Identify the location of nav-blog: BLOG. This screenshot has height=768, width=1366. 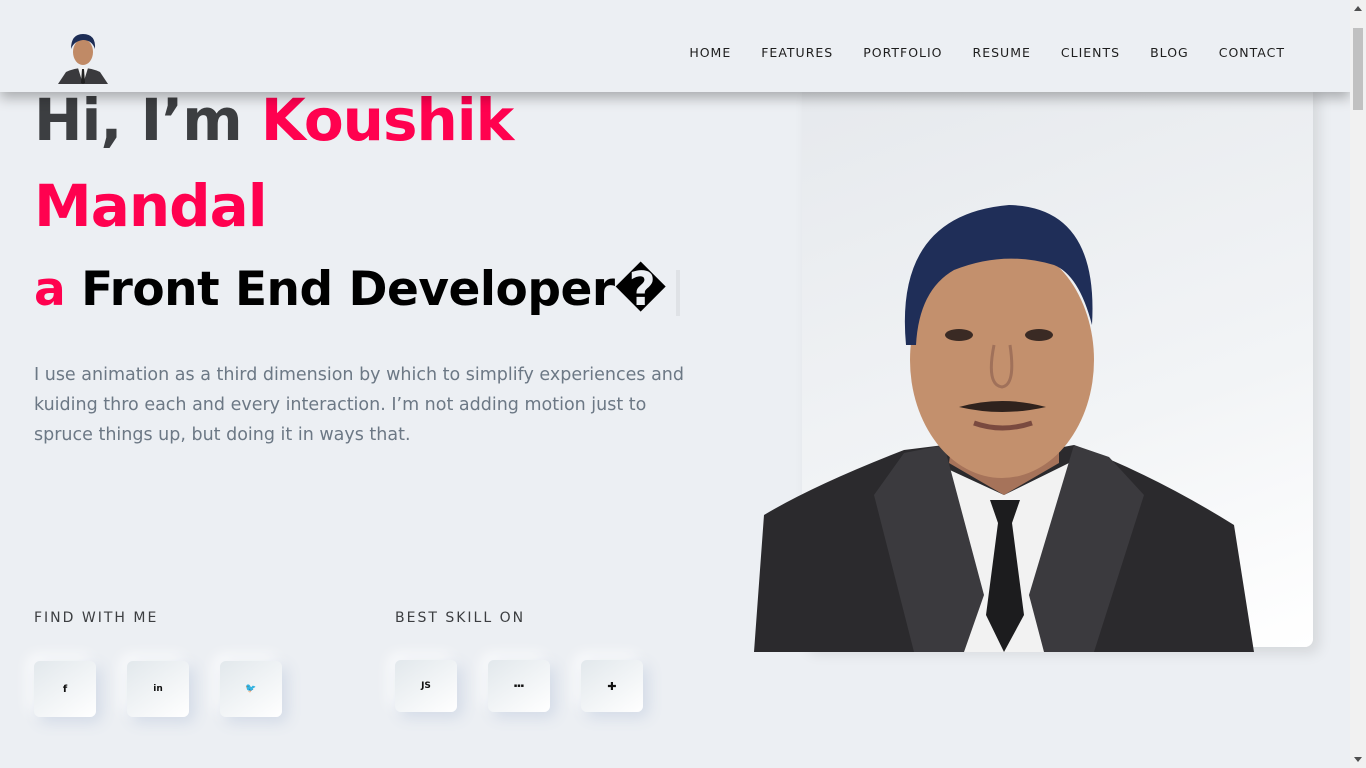
(1169, 52).